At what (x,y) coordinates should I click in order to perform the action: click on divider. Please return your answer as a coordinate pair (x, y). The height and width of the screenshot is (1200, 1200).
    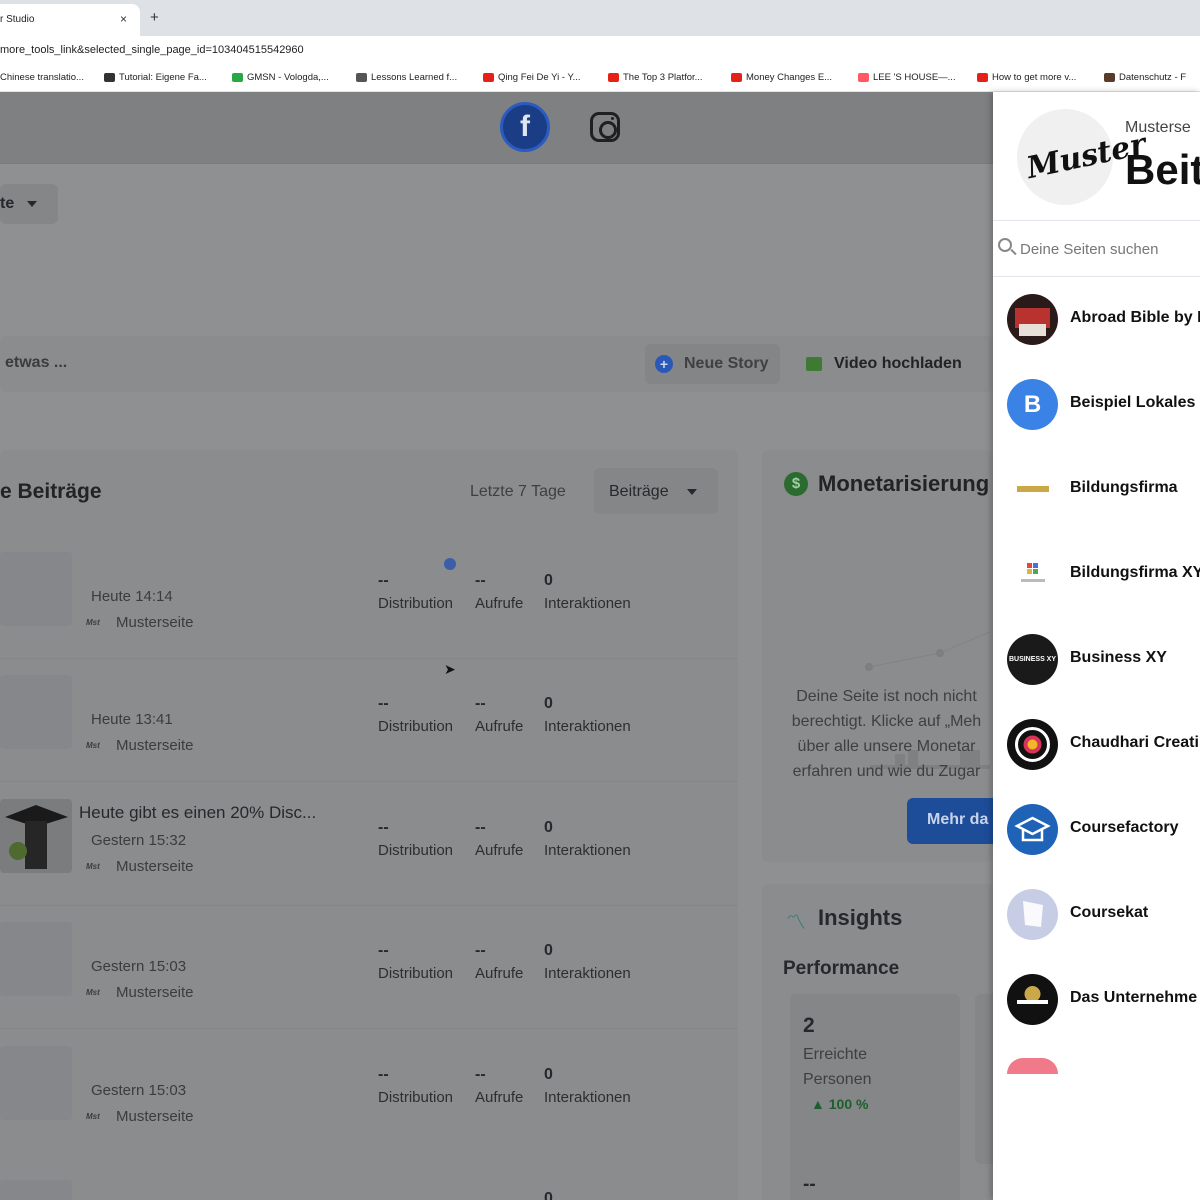
    Looking at the image, I should click on (1096, 220).